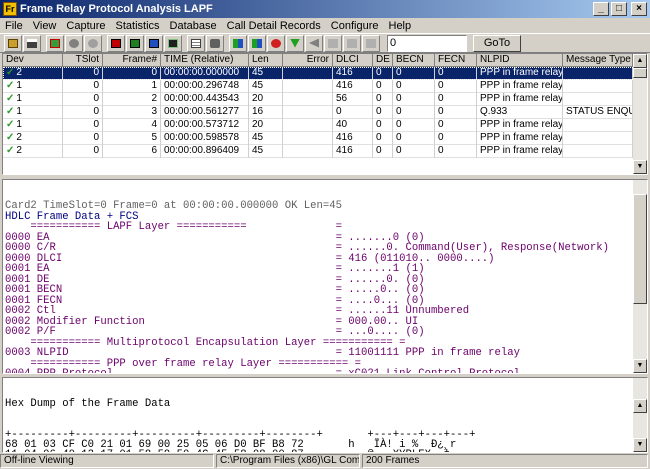 This screenshot has width=650, height=469. Describe the element at coordinates (85, 26) in the screenshot. I see `menu-capture: Capture` at that location.